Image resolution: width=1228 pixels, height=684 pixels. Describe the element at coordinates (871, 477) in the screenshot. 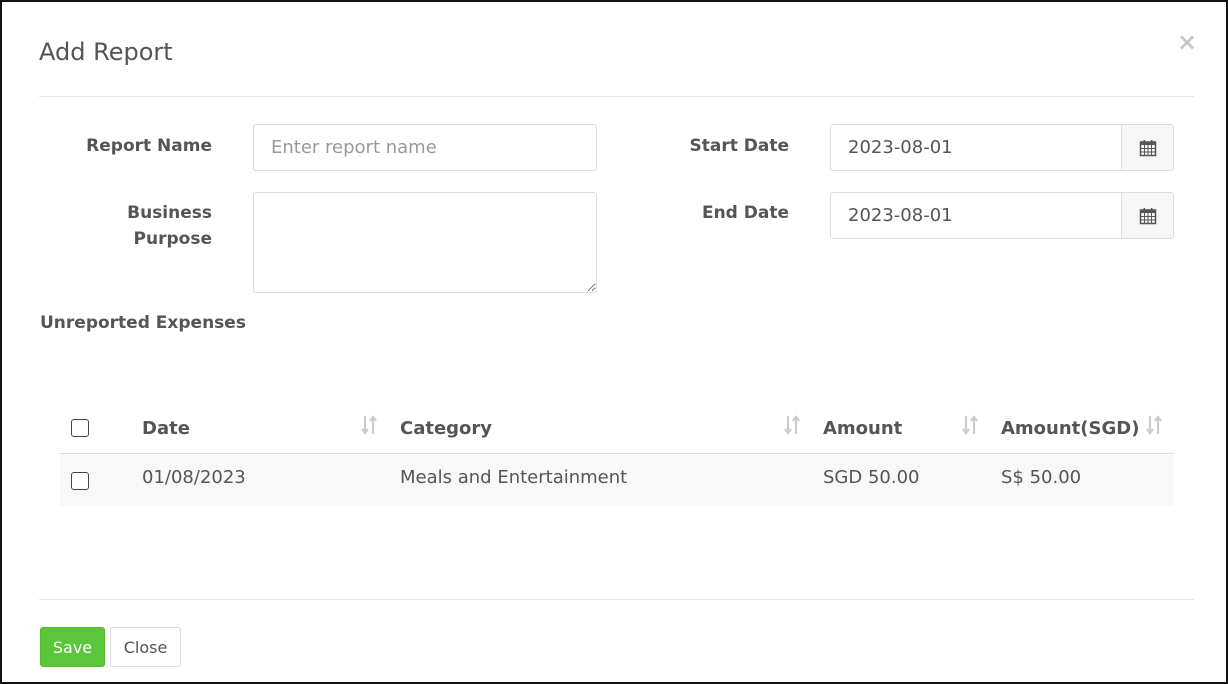

I see `row-amount: SGD 50.00` at that location.